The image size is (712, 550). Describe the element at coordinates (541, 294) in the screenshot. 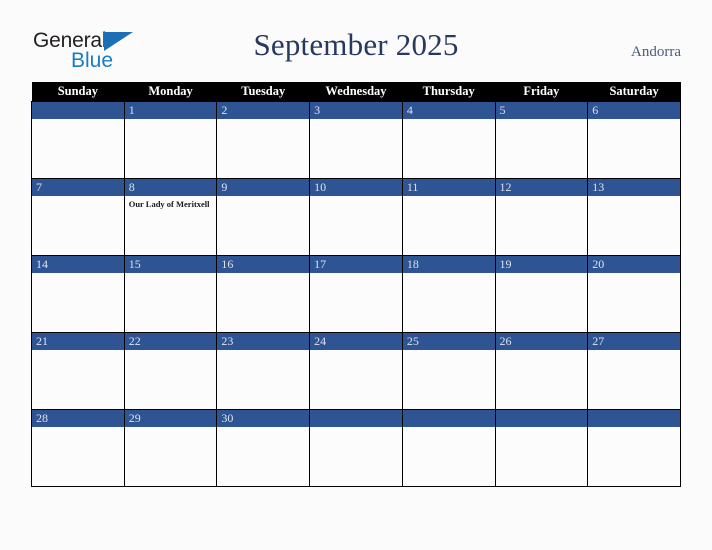

I see `calendar-day-cell-19: 19` at that location.